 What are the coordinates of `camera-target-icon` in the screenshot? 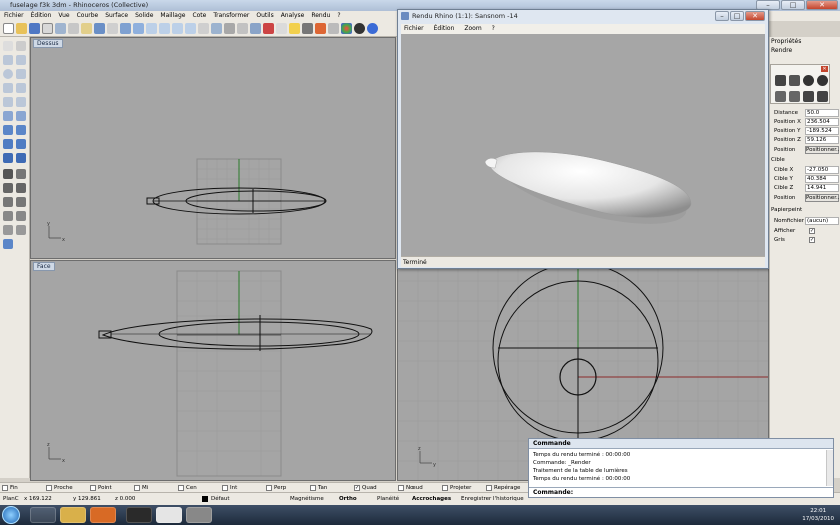 It's located at (794, 96).